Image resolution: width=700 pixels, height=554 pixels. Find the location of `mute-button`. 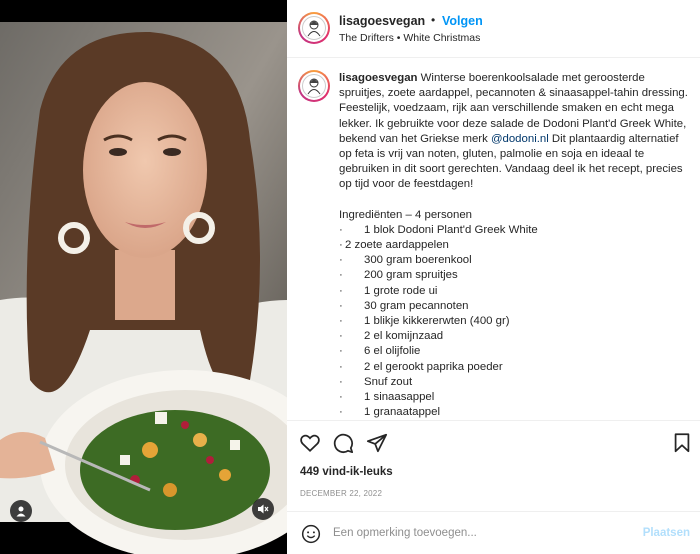

mute-button is located at coordinates (263, 509).